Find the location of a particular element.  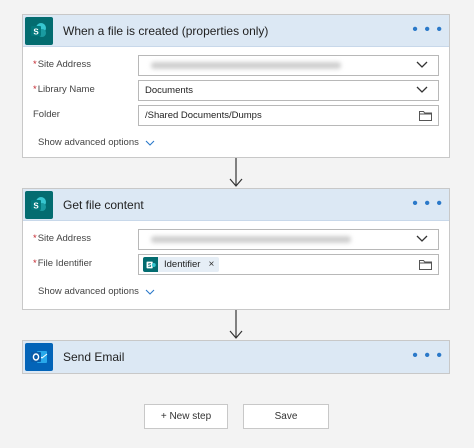

send-email-menu-icon: • • • is located at coordinates (427, 356).